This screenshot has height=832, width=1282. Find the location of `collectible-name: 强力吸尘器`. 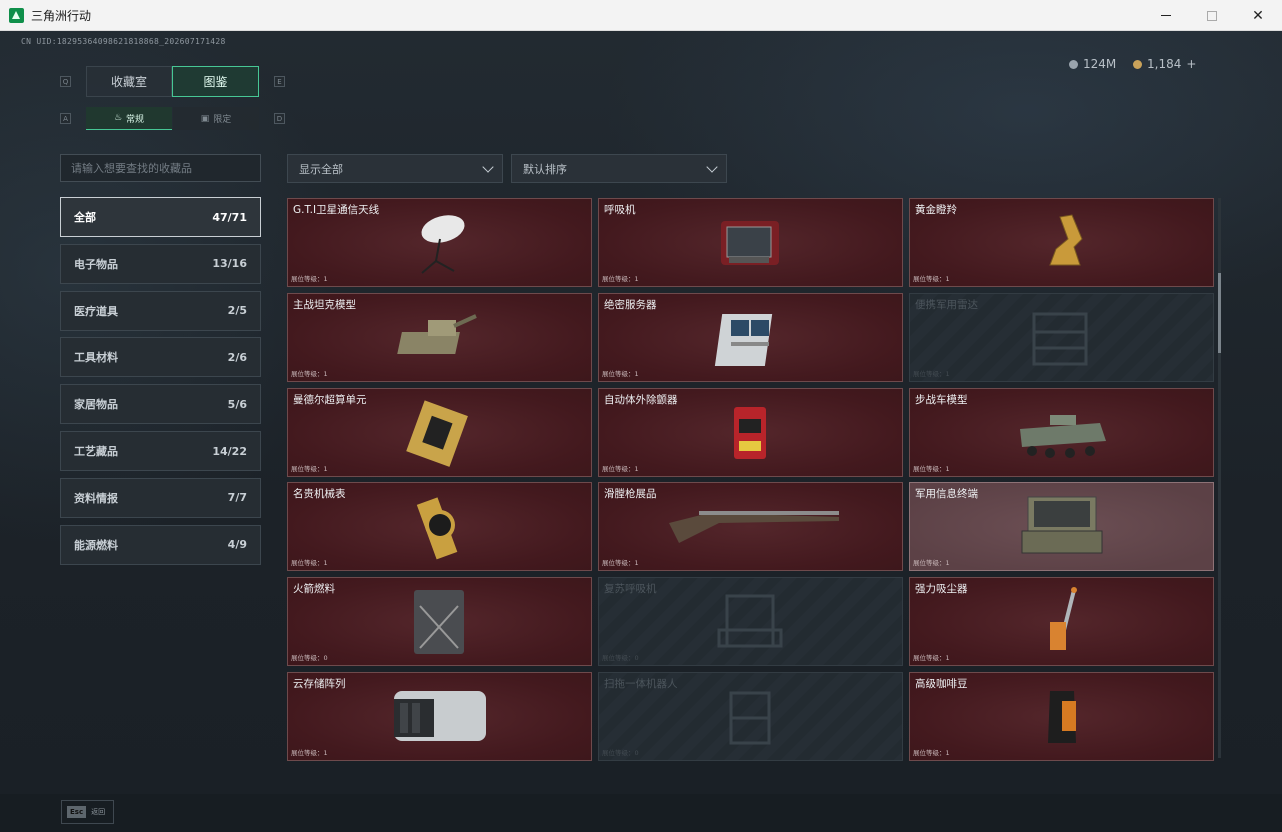

collectible-name: 强力吸尘器 is located at coordinates (941, 589).